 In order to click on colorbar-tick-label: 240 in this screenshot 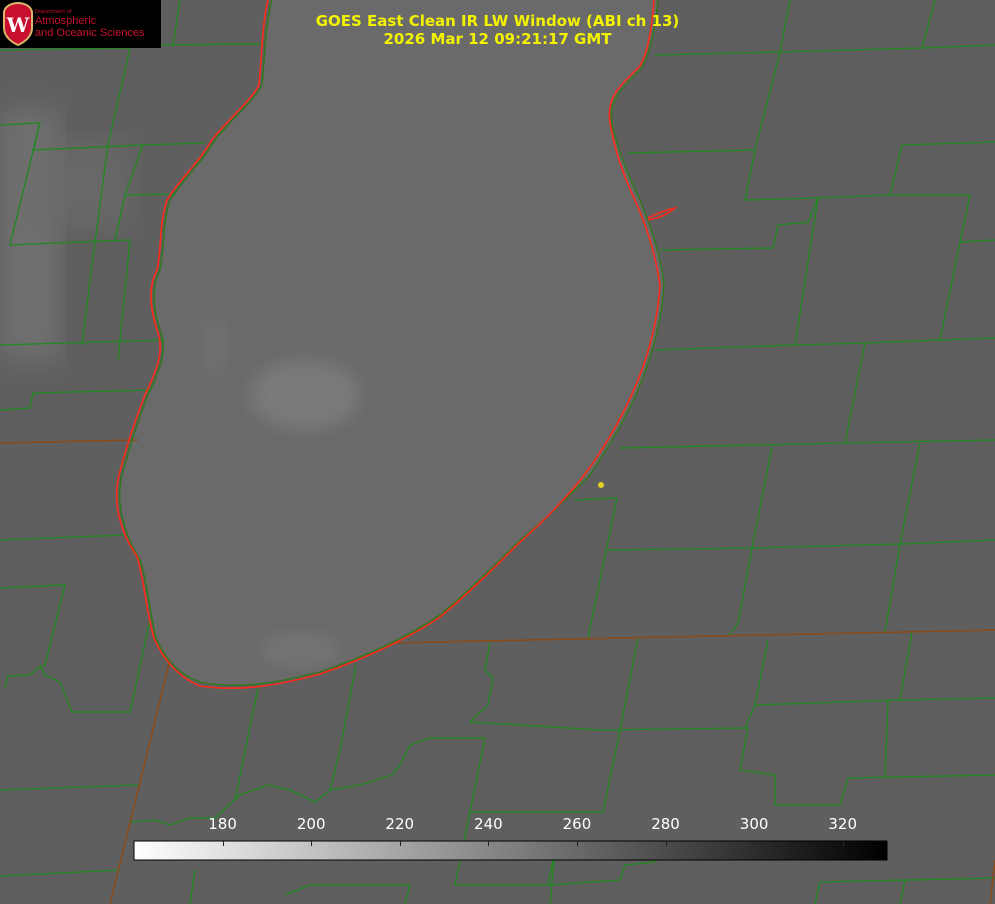, I will do `click(488, 824)`.